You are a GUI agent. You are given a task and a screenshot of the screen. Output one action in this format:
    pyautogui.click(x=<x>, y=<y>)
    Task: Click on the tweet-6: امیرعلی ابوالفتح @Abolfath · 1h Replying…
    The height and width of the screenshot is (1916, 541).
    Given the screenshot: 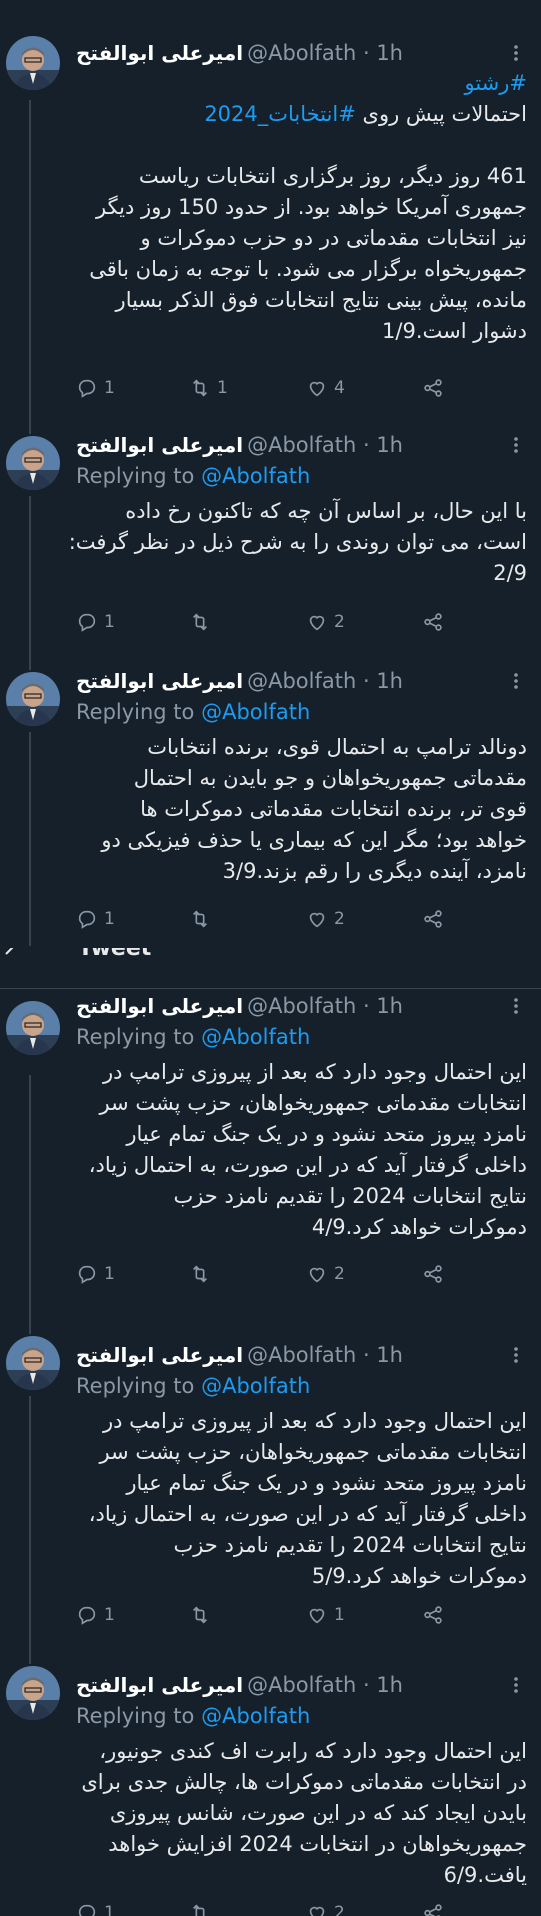 What is the action you would take?
    pyautogui.click(x=270, y=1782)
    